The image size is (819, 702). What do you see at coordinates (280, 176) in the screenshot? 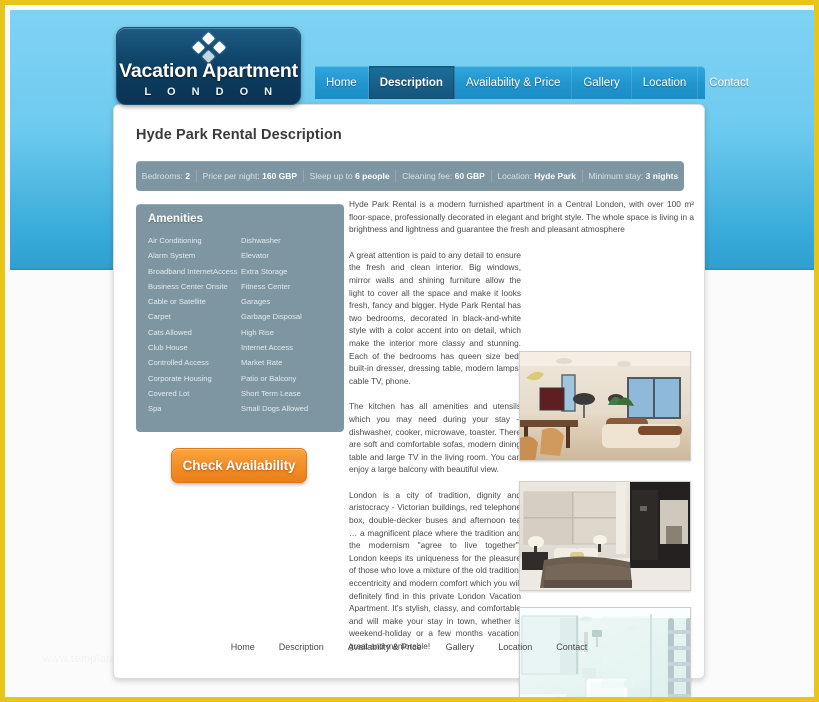
I see `fact-price-value: 160 GBP` at bounding box center [280, 176].